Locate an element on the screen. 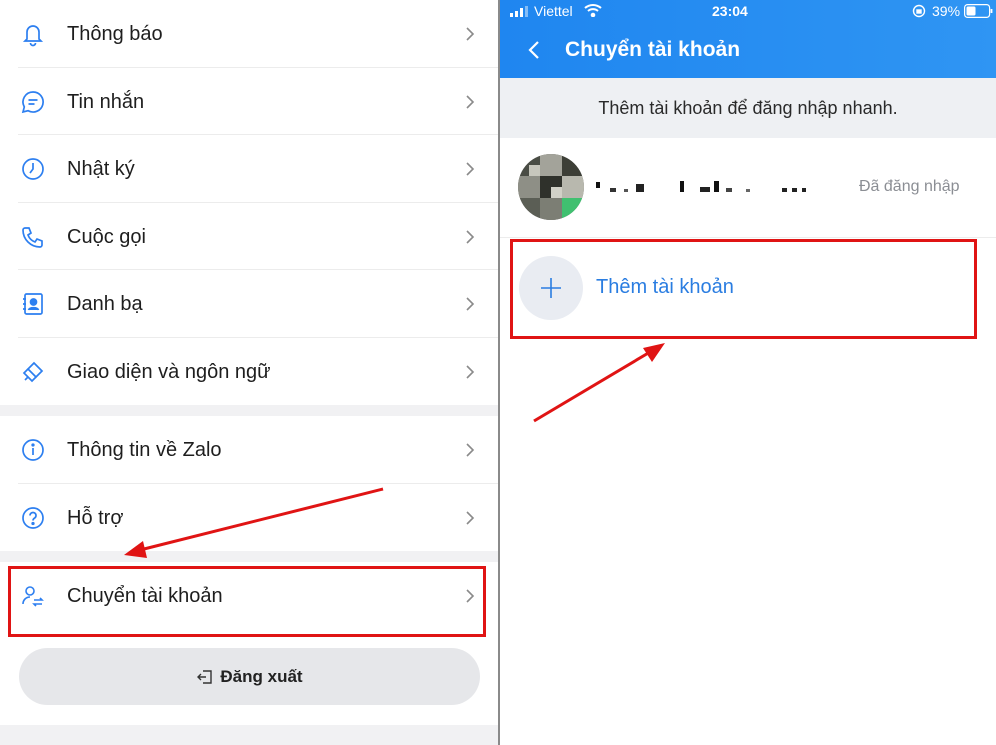  clock-icon is located at coordinates (33, 169).